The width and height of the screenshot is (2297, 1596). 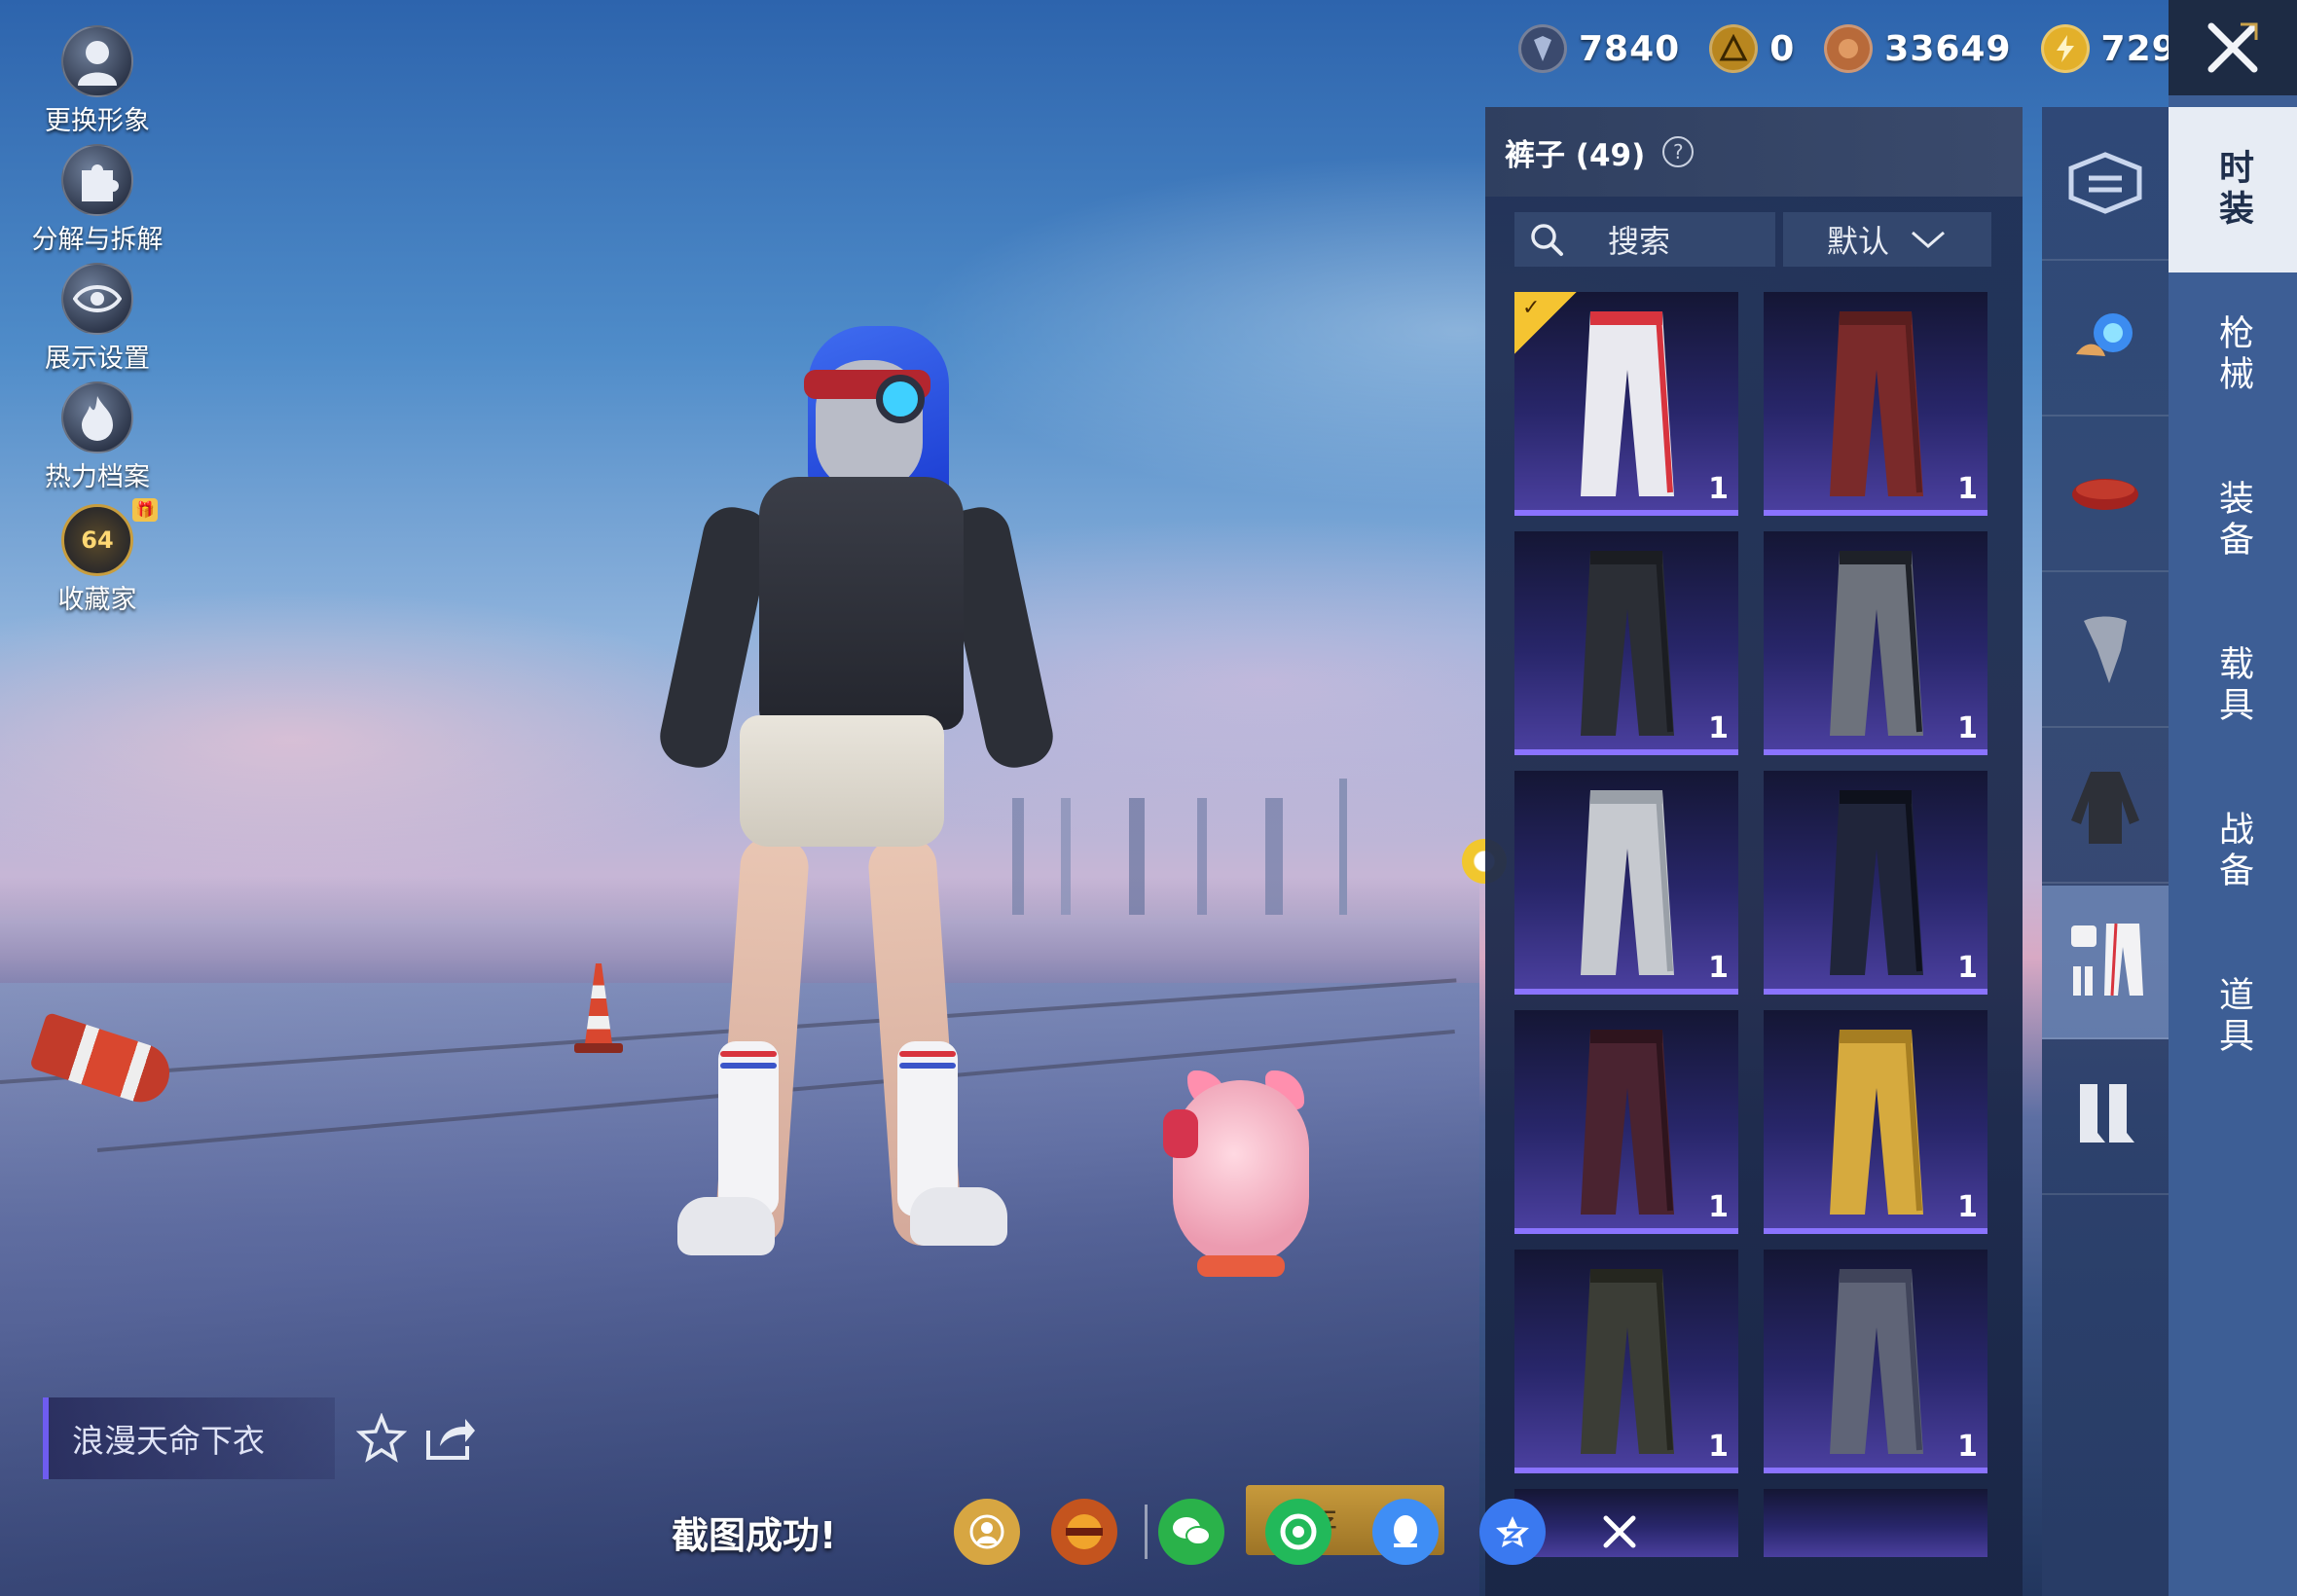 What do you see at coordinates (97, 81) in the screenshot?
I see `change-appearance-button: 更换形象` at bounding box center [97, 81].